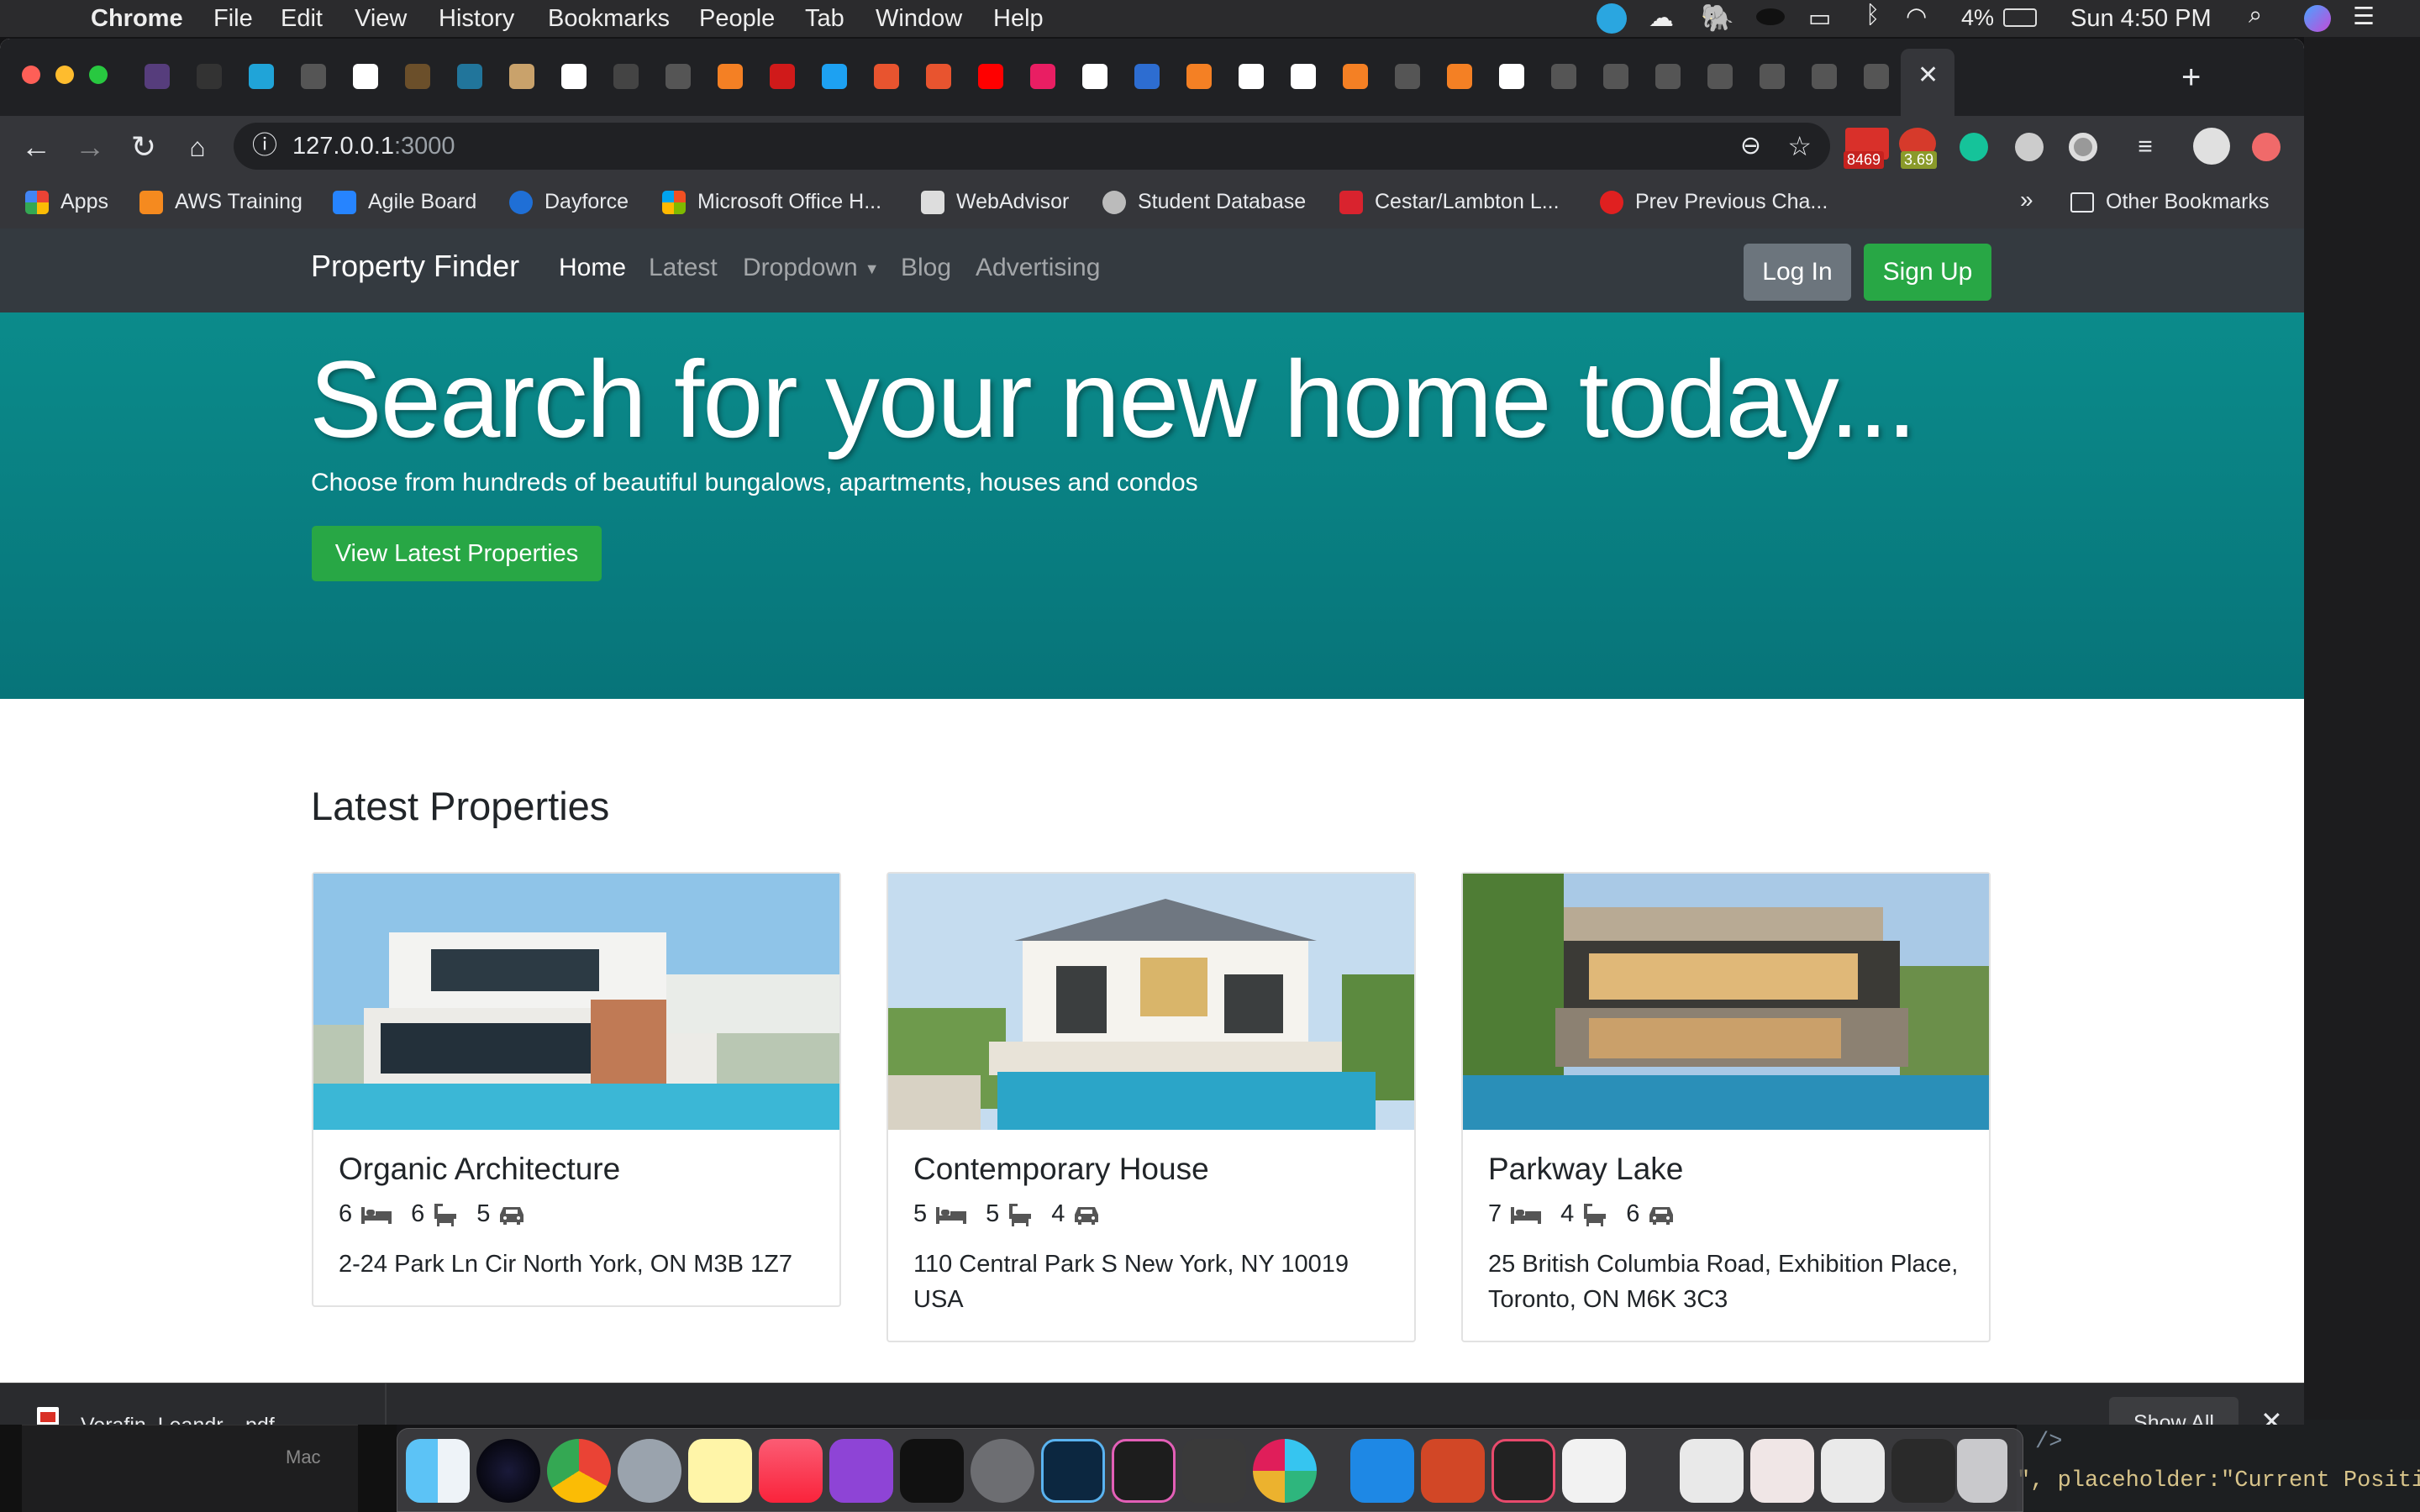 Image resolution: width=2420 pixels, height=1512 pixels. Describe the element at coordinates (579, 1471) in the screenshot. I see `chrome-app-icon` at that location.